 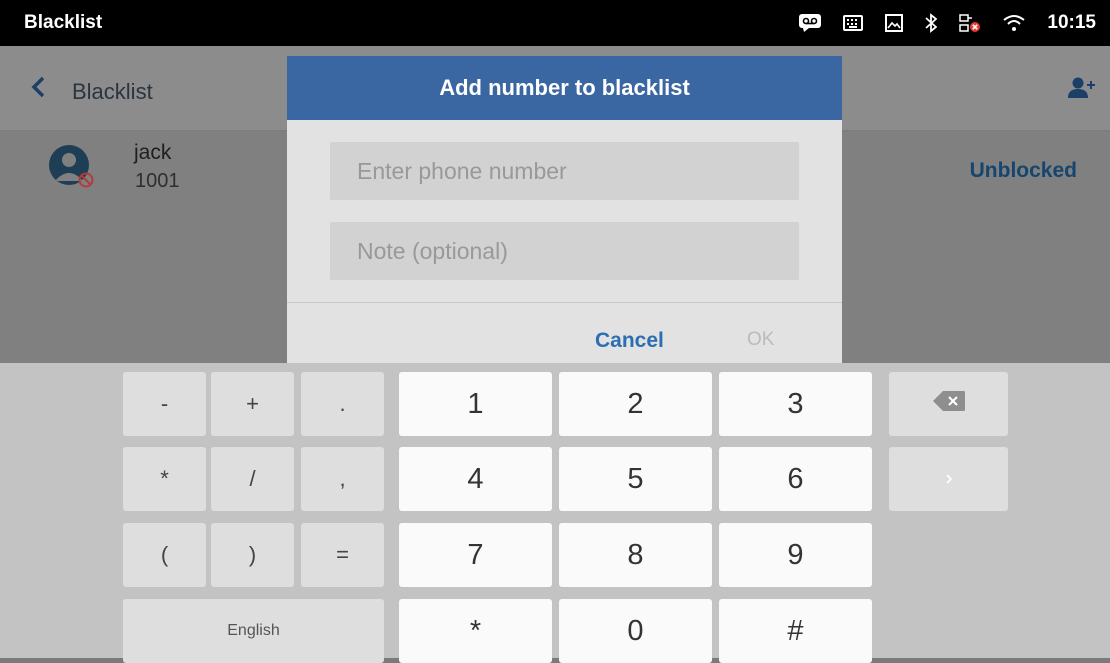 I want to click on blocked-icon, so click(x=86, y=180).